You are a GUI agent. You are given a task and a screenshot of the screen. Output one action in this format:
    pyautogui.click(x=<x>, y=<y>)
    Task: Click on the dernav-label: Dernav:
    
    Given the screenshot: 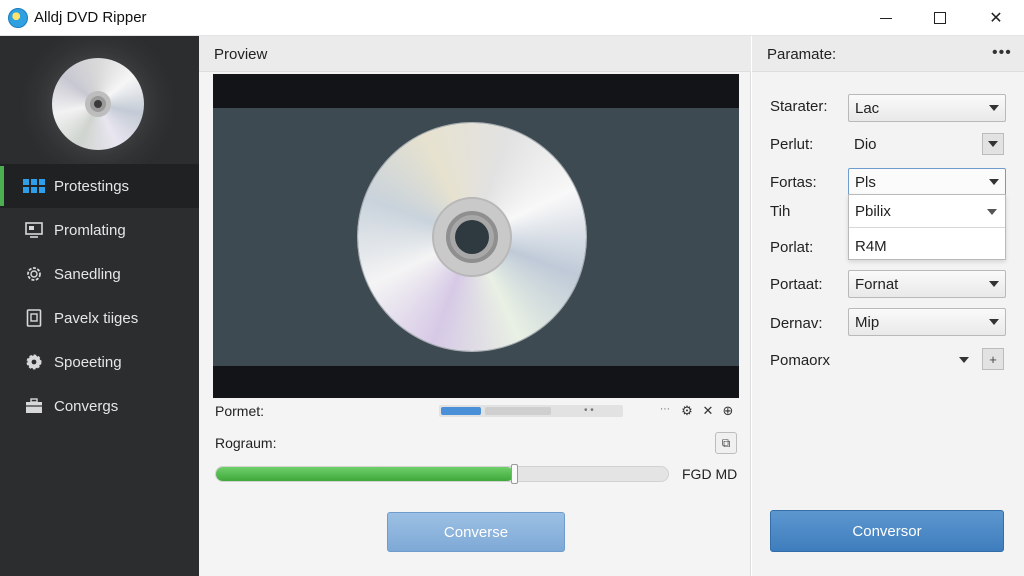 What is the action you would take?
    pyautogui.click(x=796, y=323)
    